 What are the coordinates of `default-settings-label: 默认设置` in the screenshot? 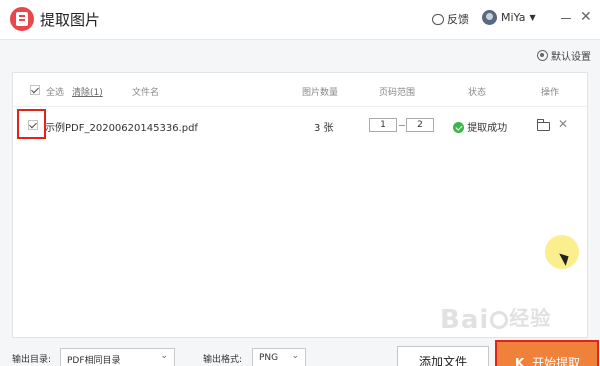 It's located at (571, 57).